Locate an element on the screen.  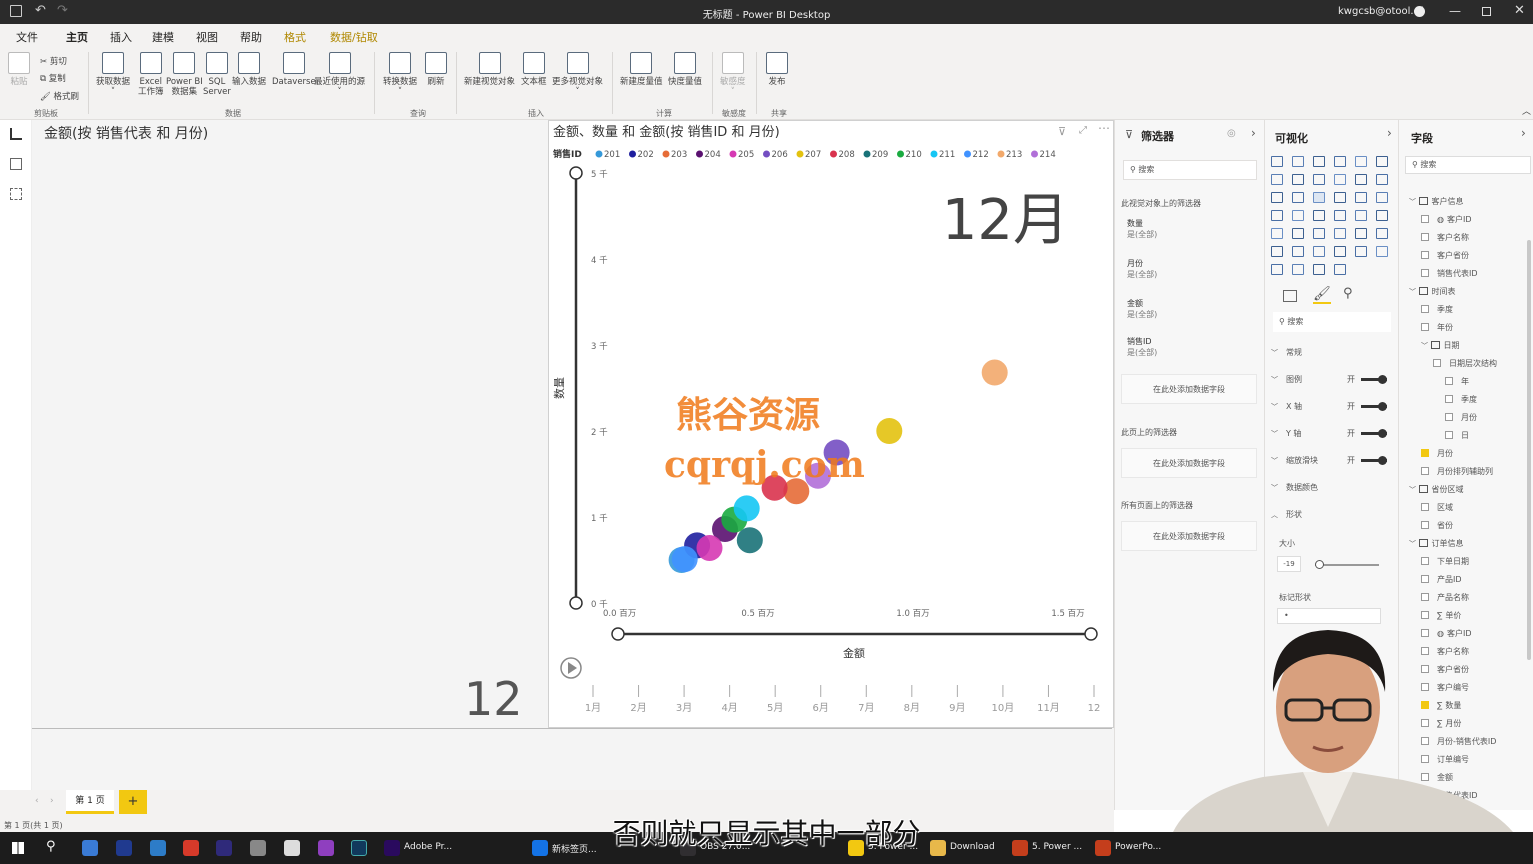
ribbon-button-15: 发布 is located at coordinates (777, 69).